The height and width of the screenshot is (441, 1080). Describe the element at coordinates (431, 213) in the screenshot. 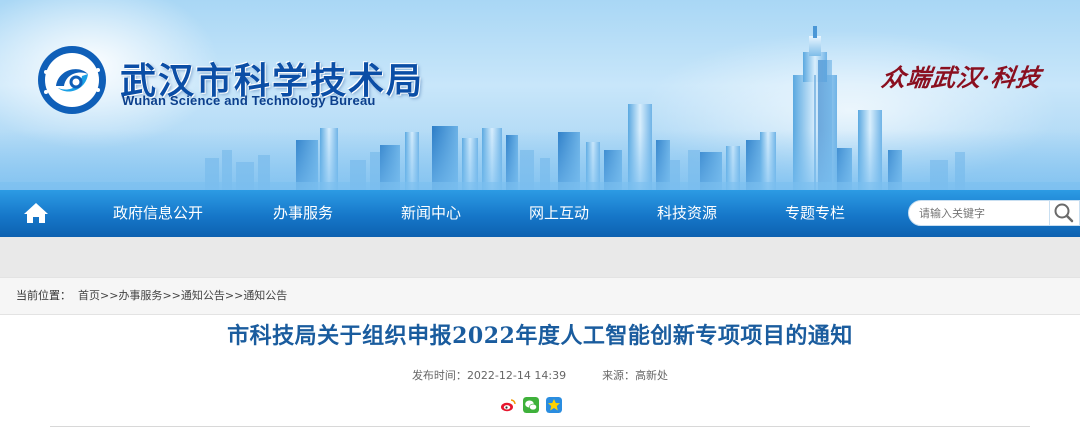

I see `nav-item-news: 新闻中心` at that location.